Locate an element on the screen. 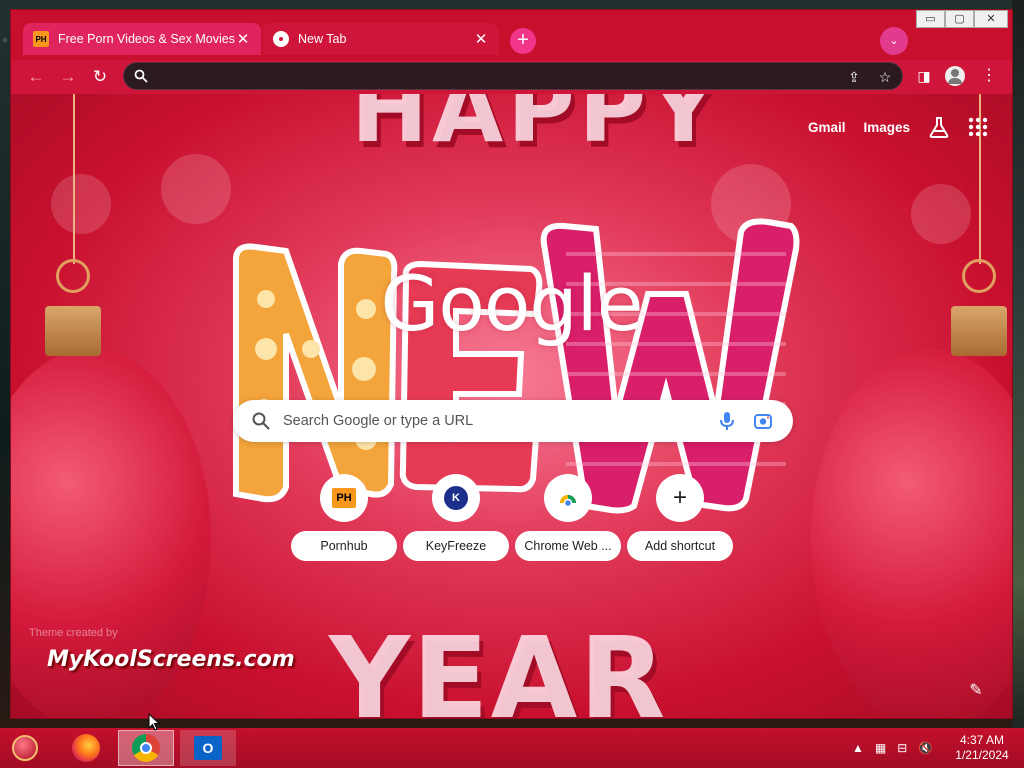 This screenshot has width=1024, height=768. labs-flask-icon is located at coordinates (939, 127).